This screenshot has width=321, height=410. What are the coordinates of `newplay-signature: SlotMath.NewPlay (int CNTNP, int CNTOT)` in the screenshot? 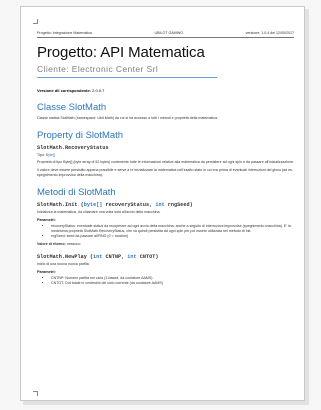 It's located at (166, 257).